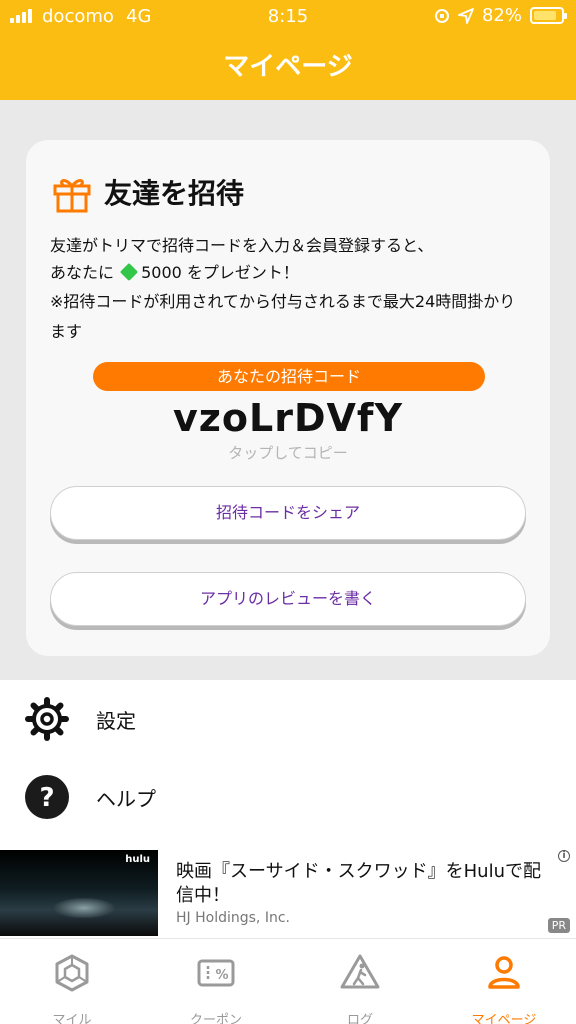 This screenshot has height=1024, width=576. I want to click on desc-suffix: をプレゼント！, so click(242, 272).